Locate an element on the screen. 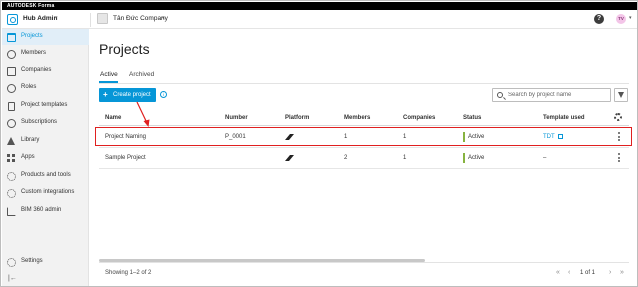 The width and height of the screenshot is (638, 287). hub-icon is located at coordinates (12, 19).